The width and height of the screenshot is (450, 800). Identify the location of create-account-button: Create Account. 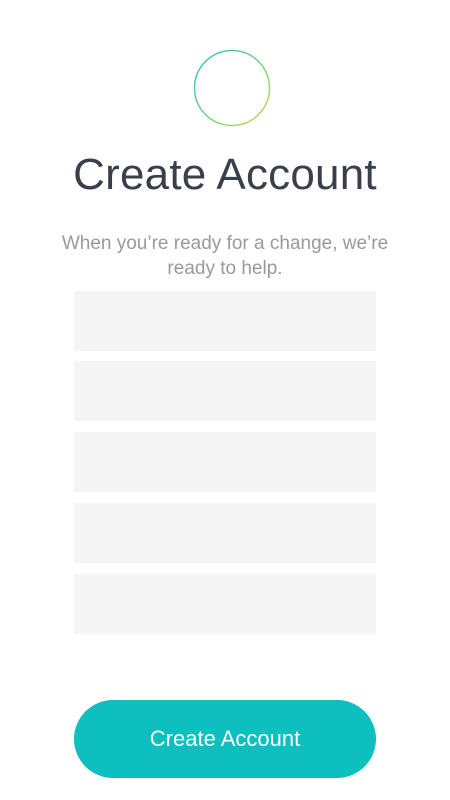
(225, 739).